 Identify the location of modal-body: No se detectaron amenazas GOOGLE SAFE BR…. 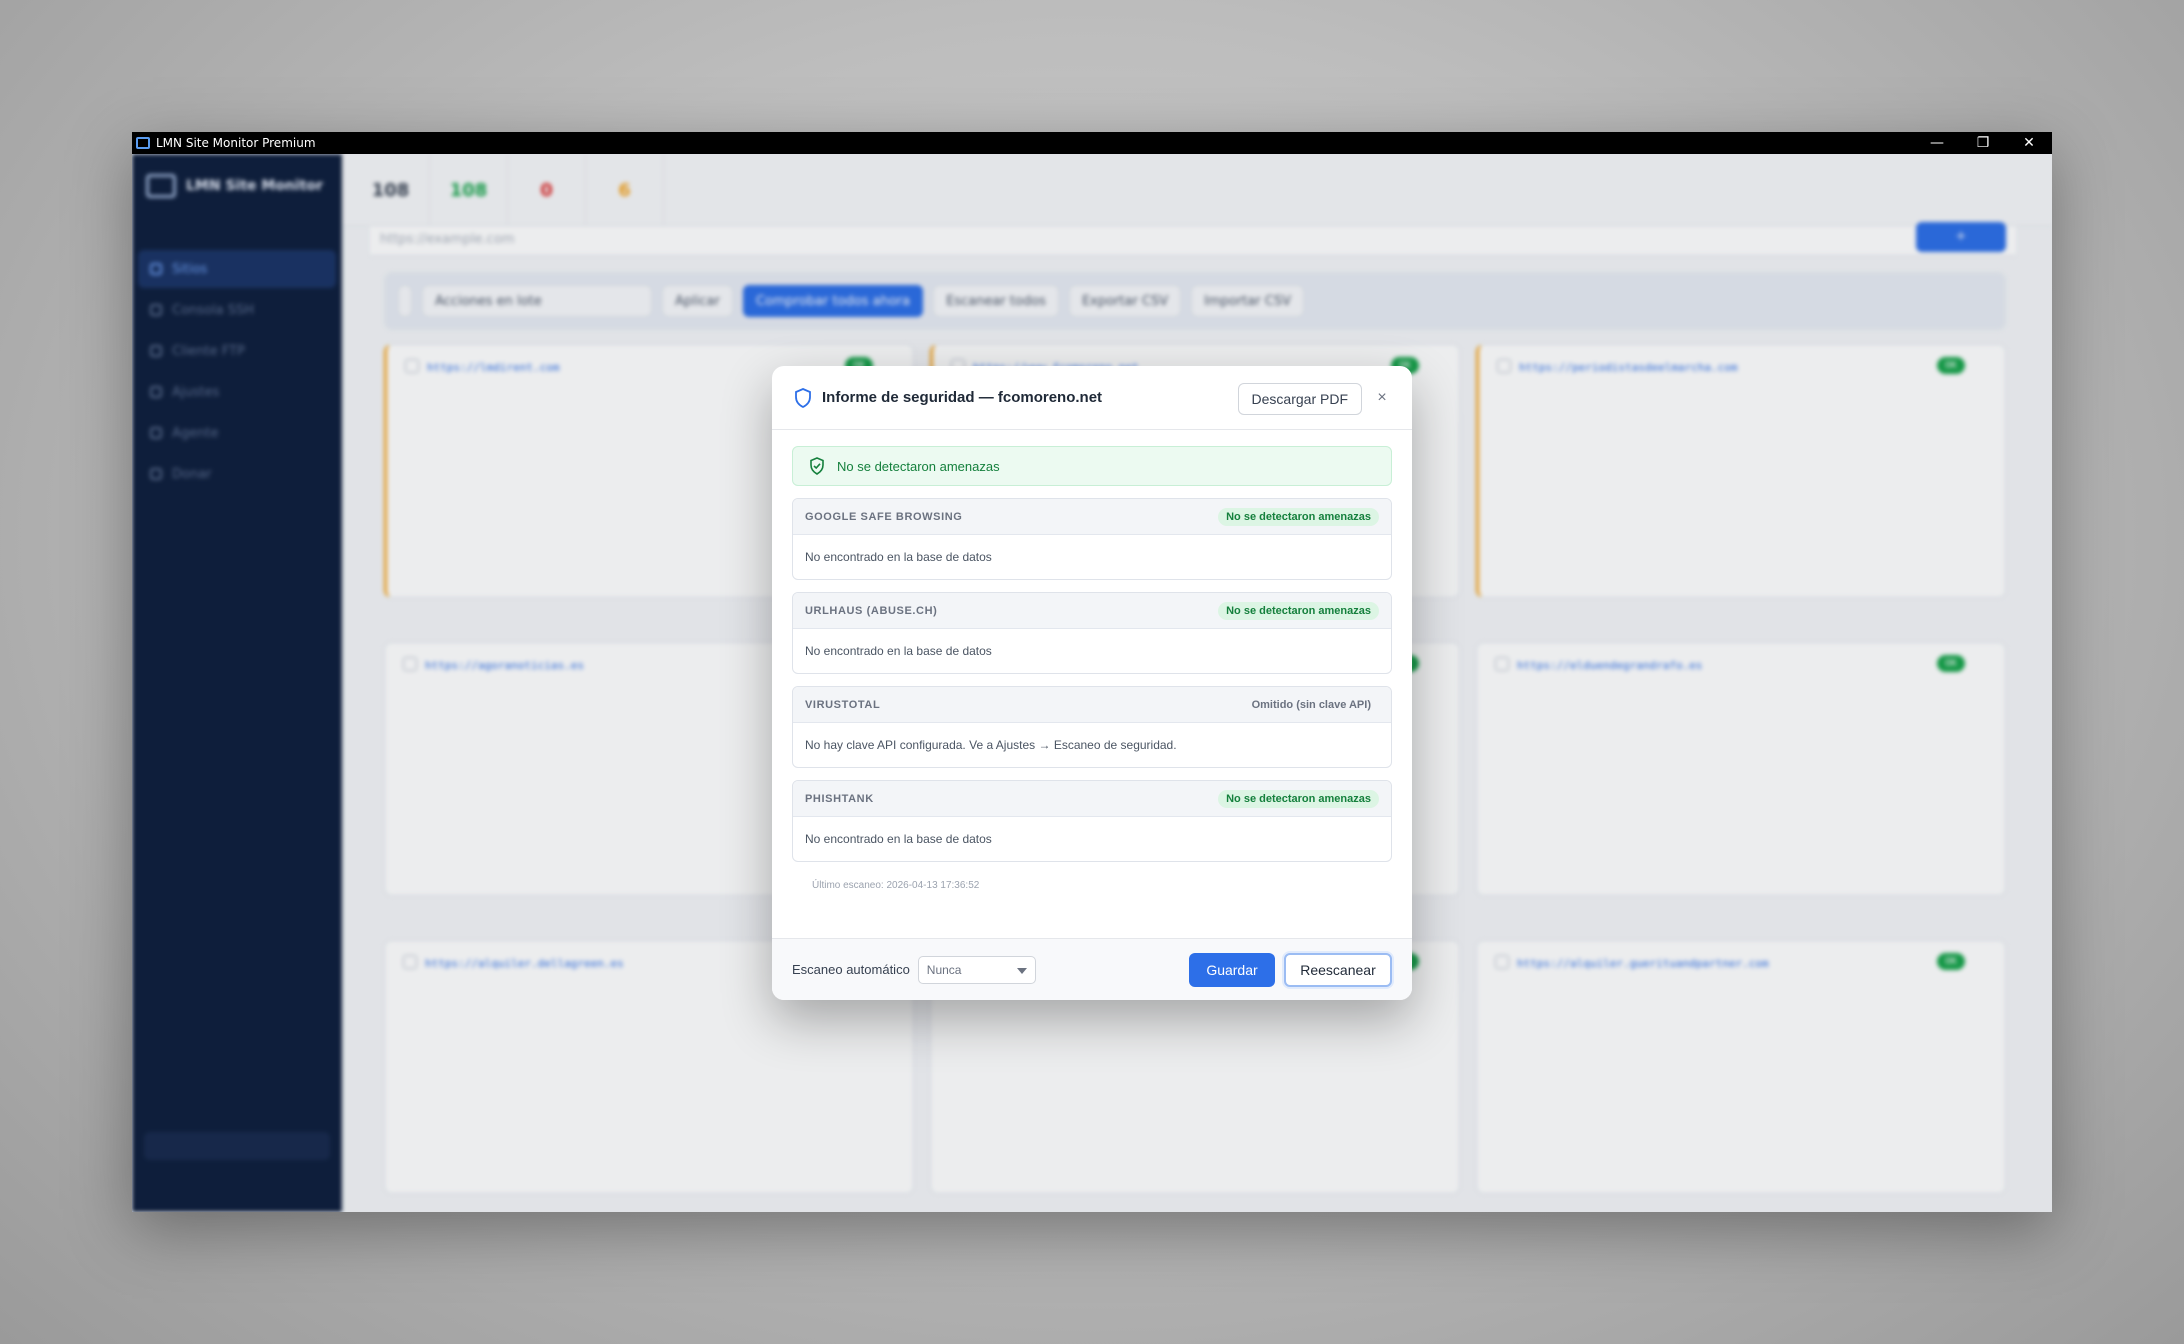
(1092, 668).